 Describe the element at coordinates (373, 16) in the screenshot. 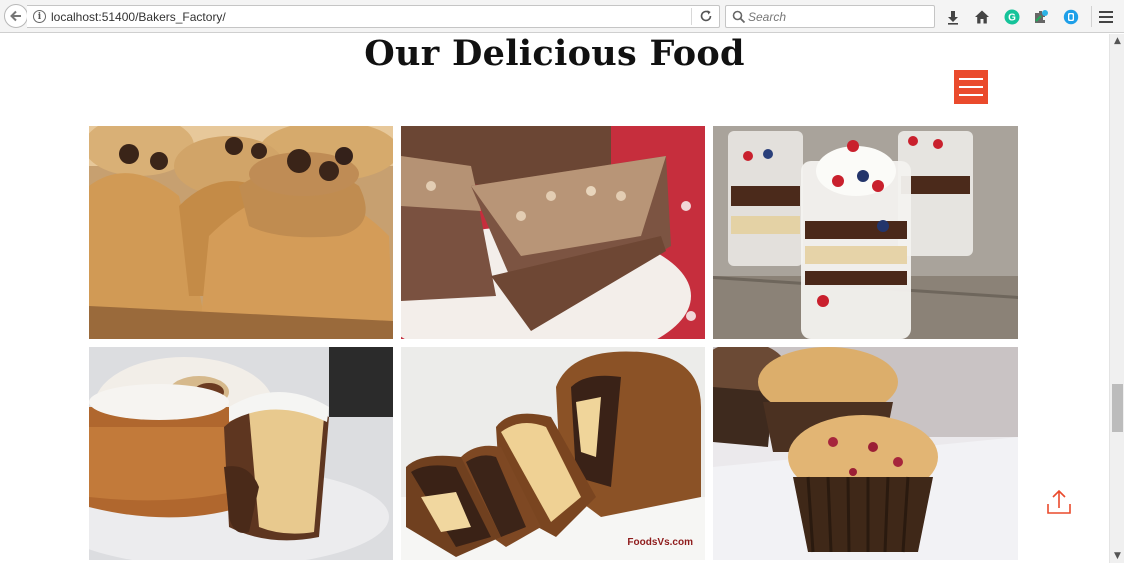

I see `address-bar: i localhost:51400/Bakers_Factory/` at that location.